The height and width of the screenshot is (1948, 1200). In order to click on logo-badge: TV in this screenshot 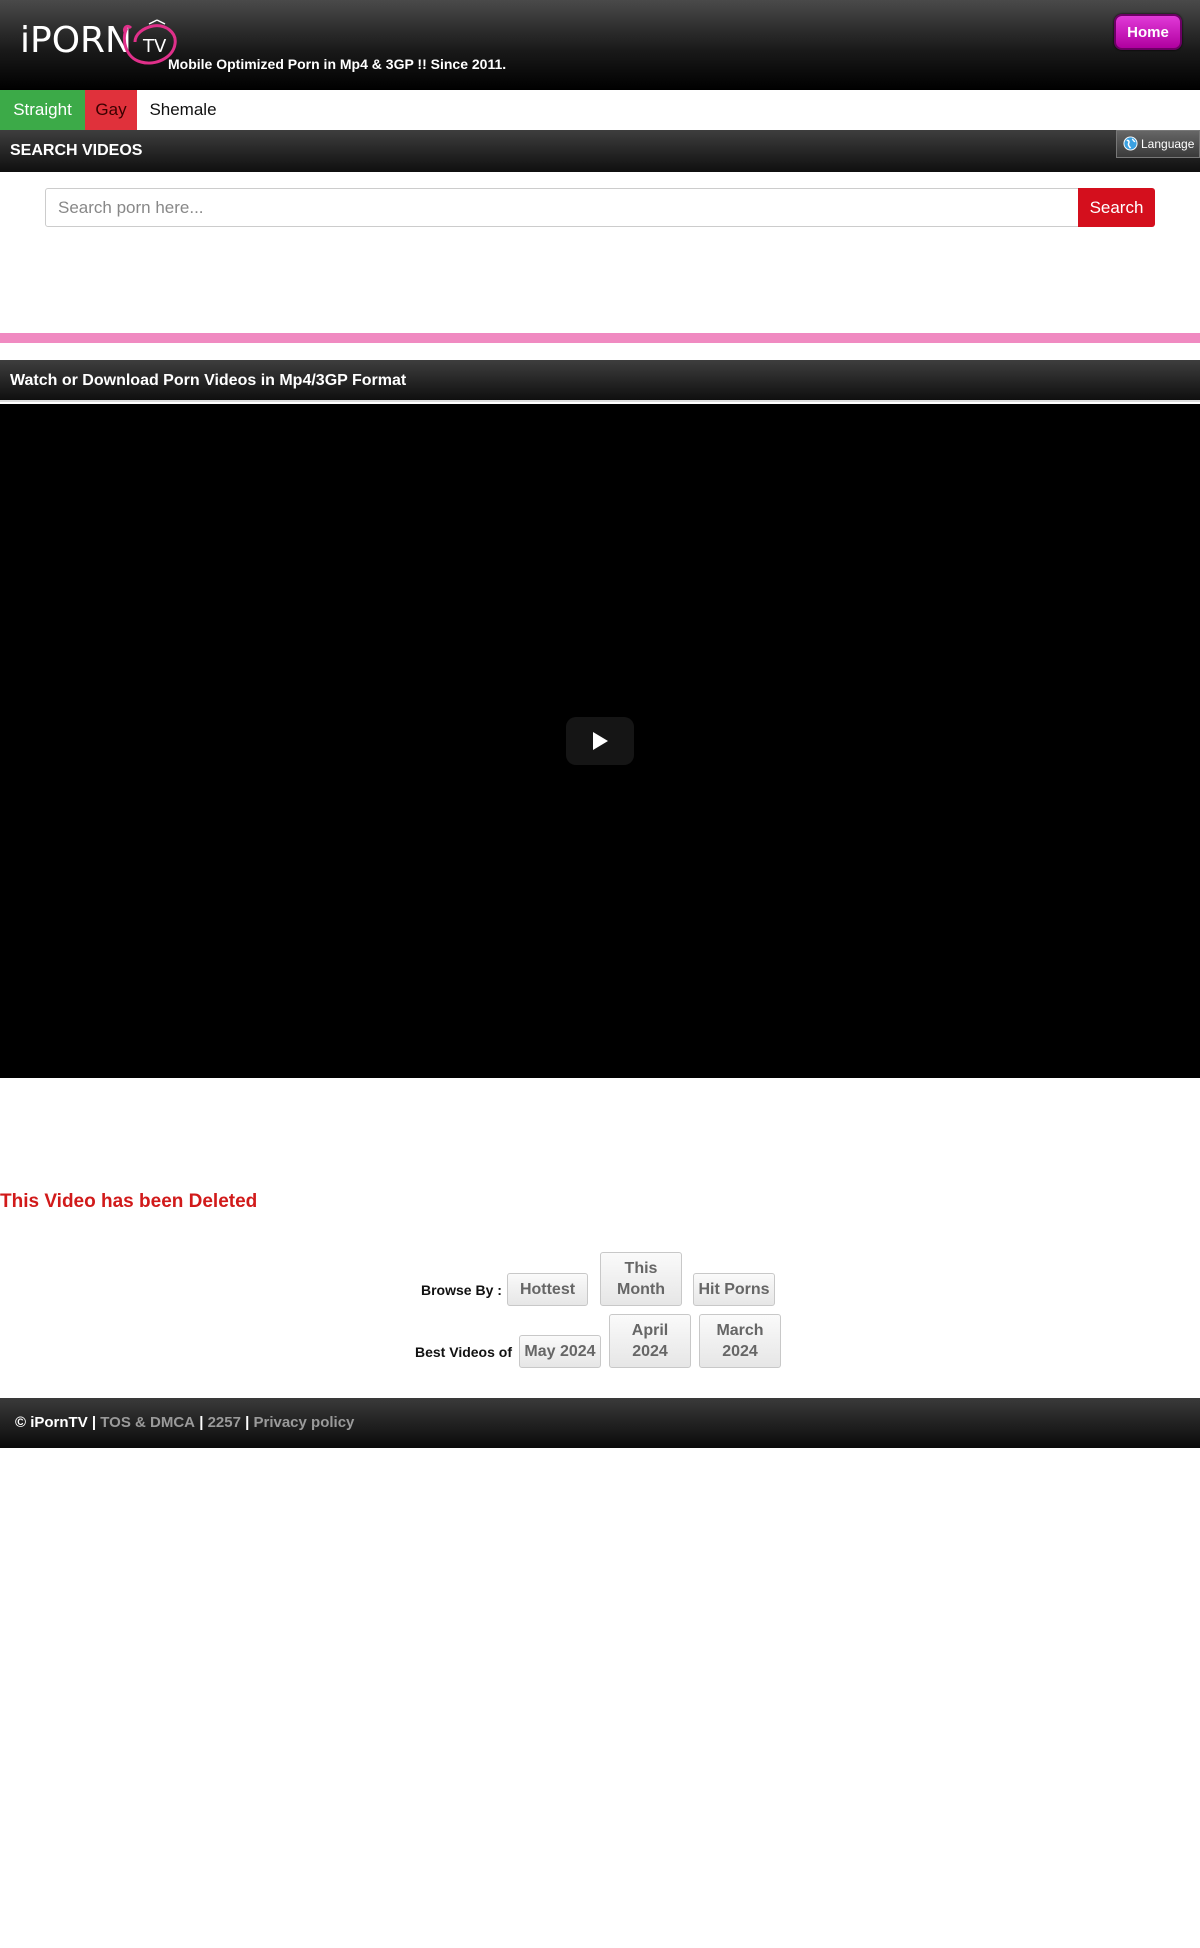, I will do `click(154, 46)`.